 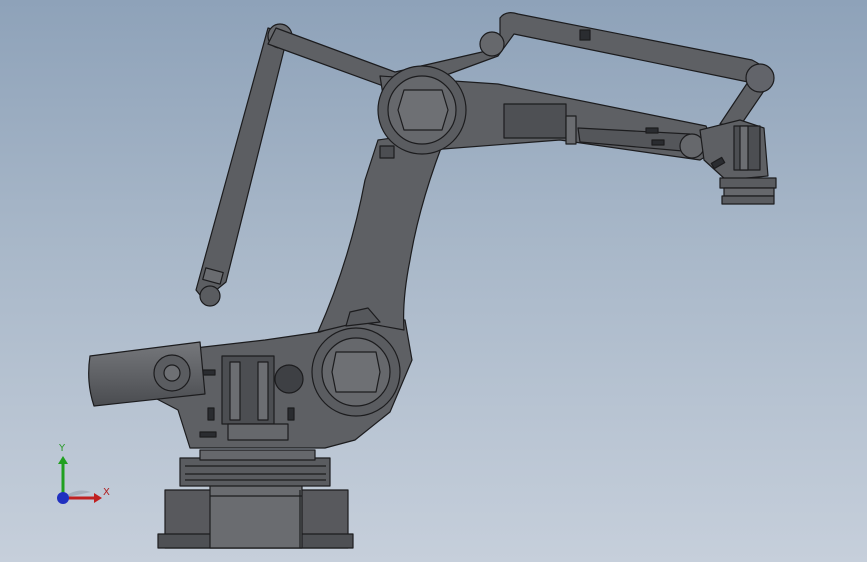 I want to click on upright-arm, so click(x=383, y=231).